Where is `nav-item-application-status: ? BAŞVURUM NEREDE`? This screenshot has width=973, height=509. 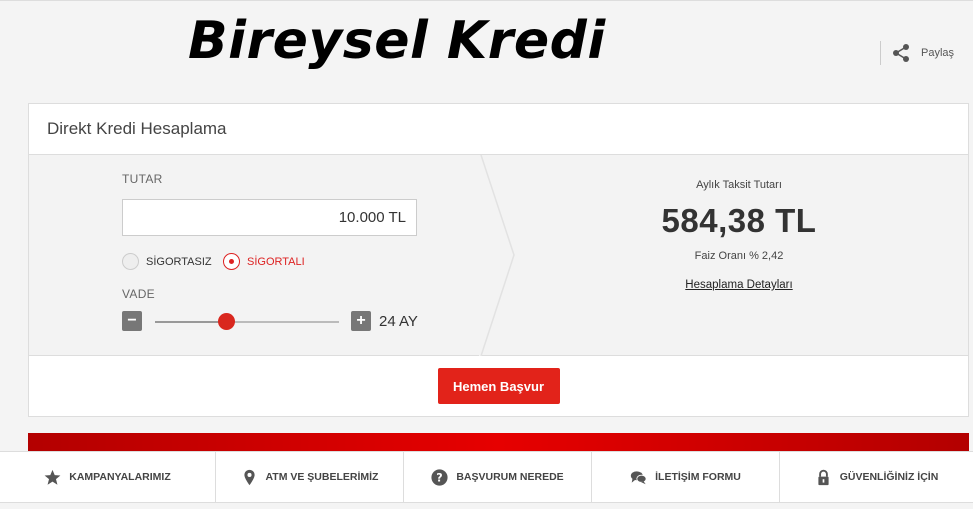
nav-item-application-status: ? BAŞVURUM NEREDE is located at coordinates (498, 477).